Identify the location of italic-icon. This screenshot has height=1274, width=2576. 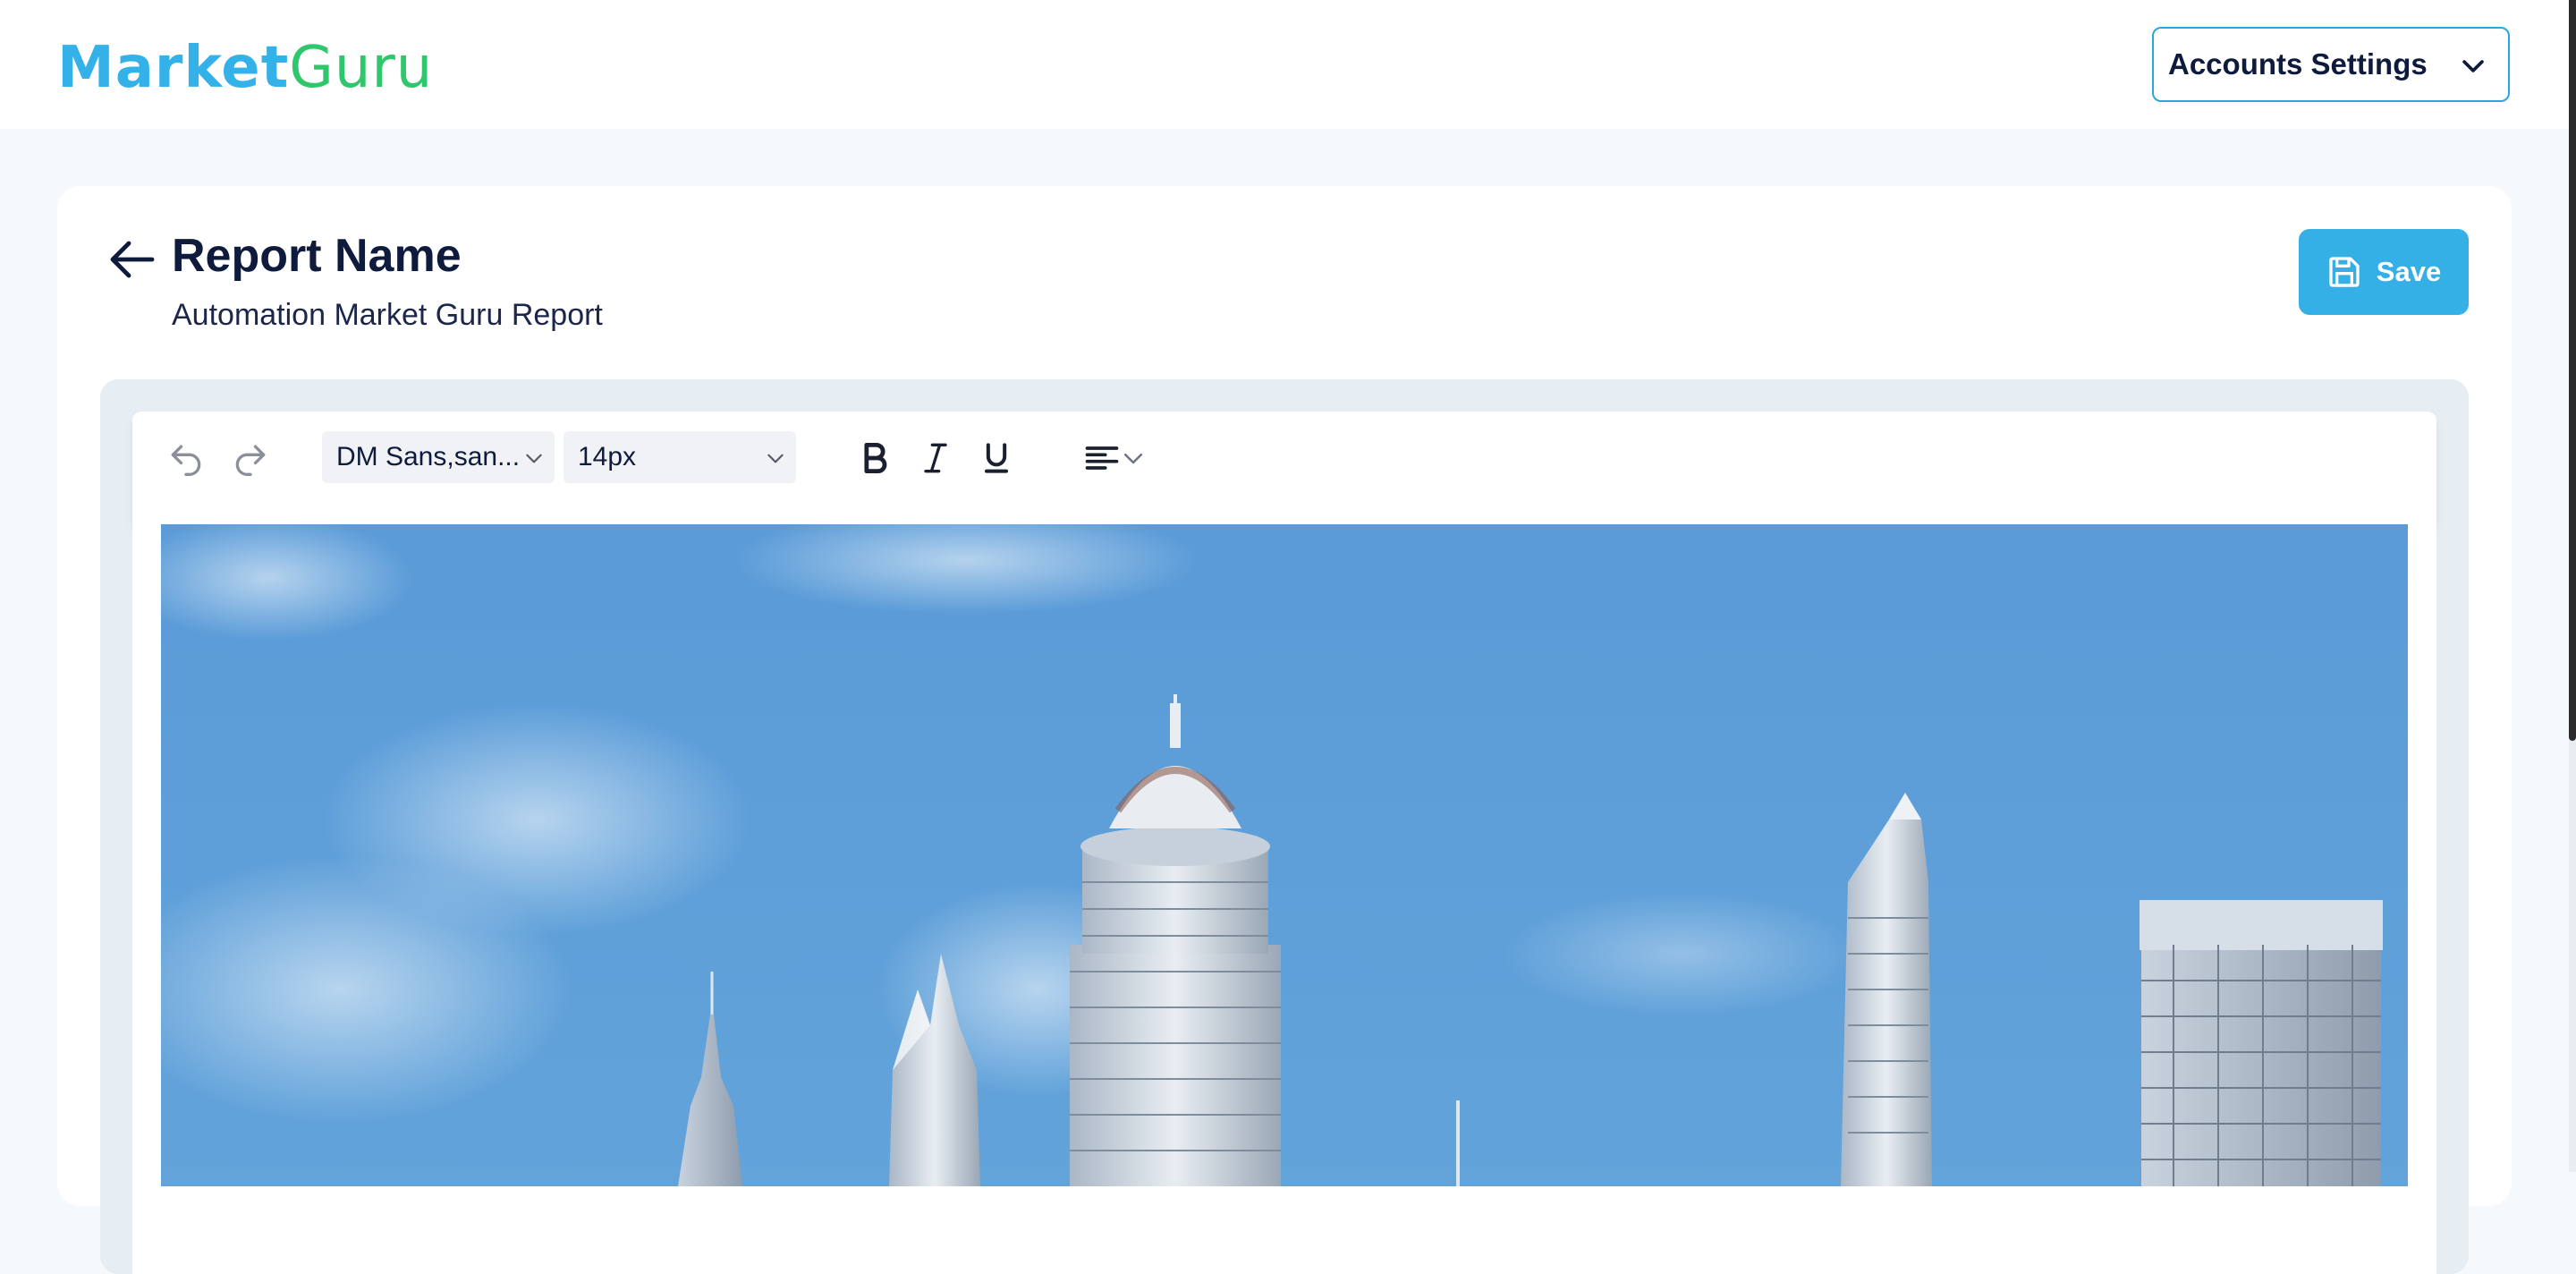
(935, 458).